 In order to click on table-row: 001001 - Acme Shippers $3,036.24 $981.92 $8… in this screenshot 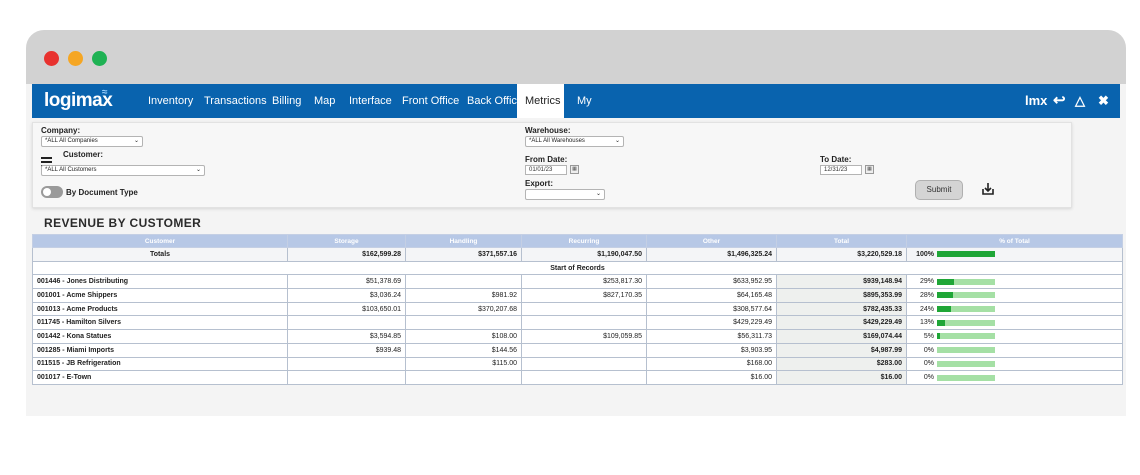, I will do `click(577, 295)`.